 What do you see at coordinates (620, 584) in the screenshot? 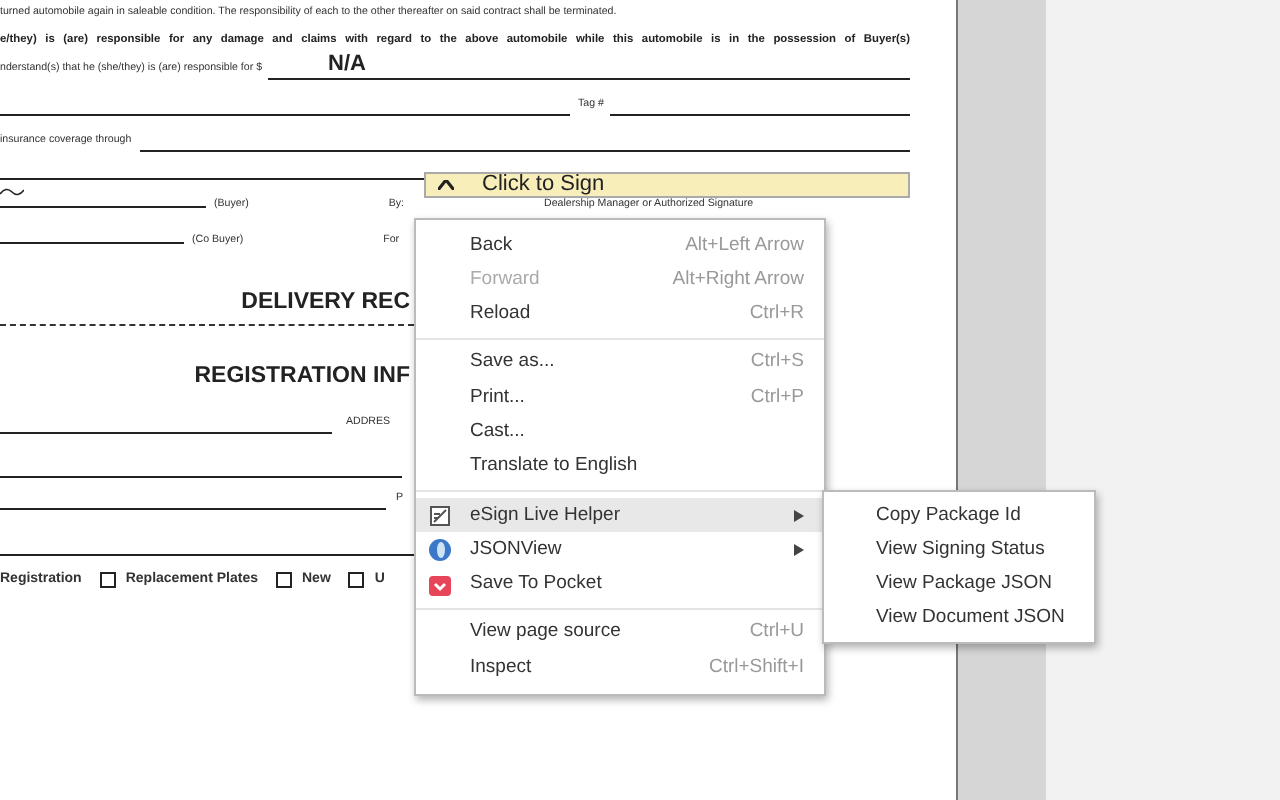
I see `menu-item: Save To Pocket` at bounding box center [620, 584].